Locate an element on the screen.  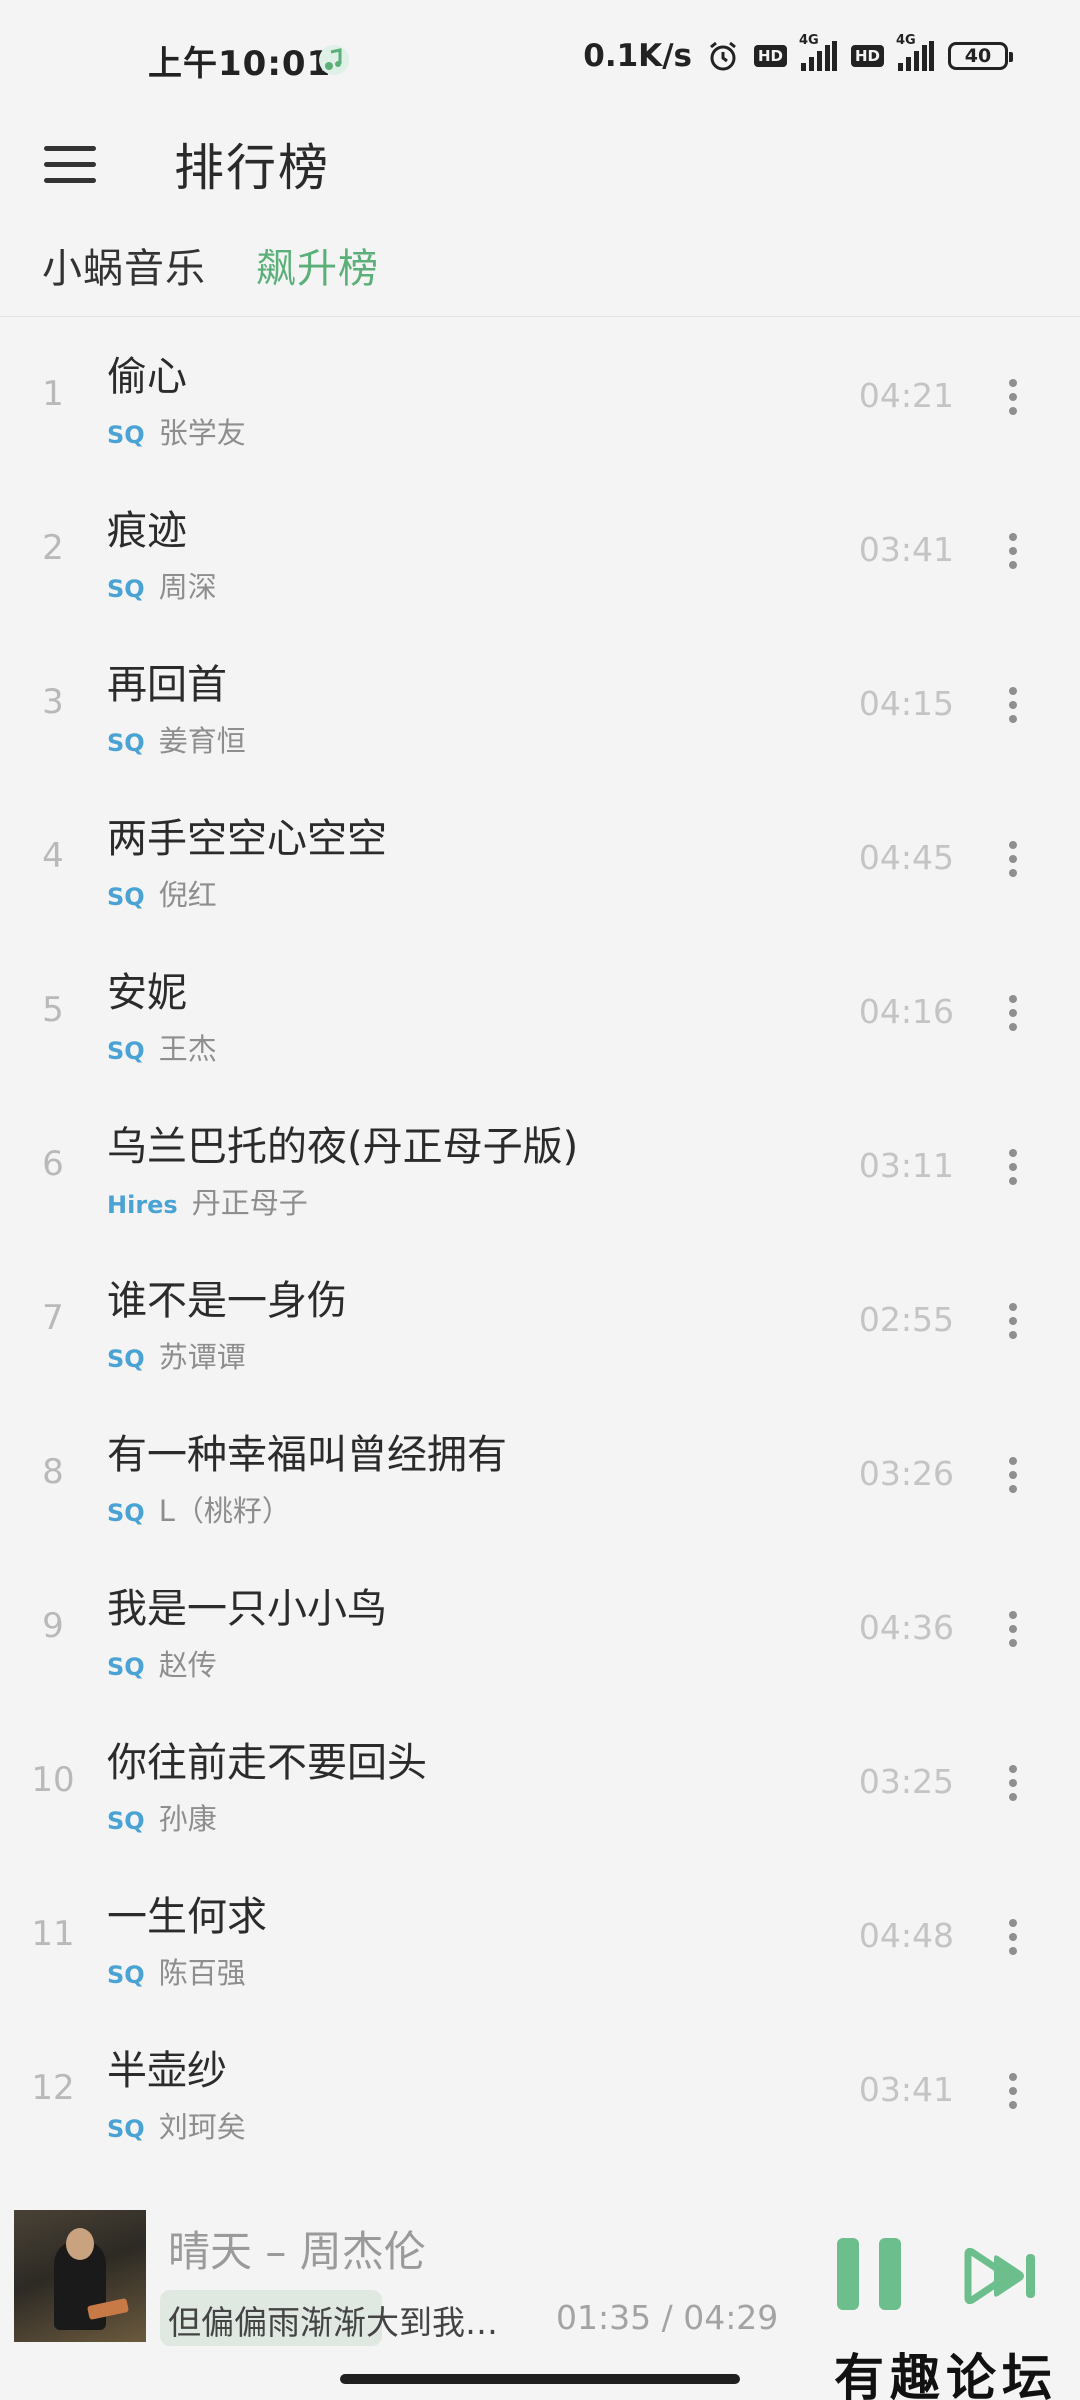
tab-source: 小蜗音乐 is located at coordinates (124, 265).